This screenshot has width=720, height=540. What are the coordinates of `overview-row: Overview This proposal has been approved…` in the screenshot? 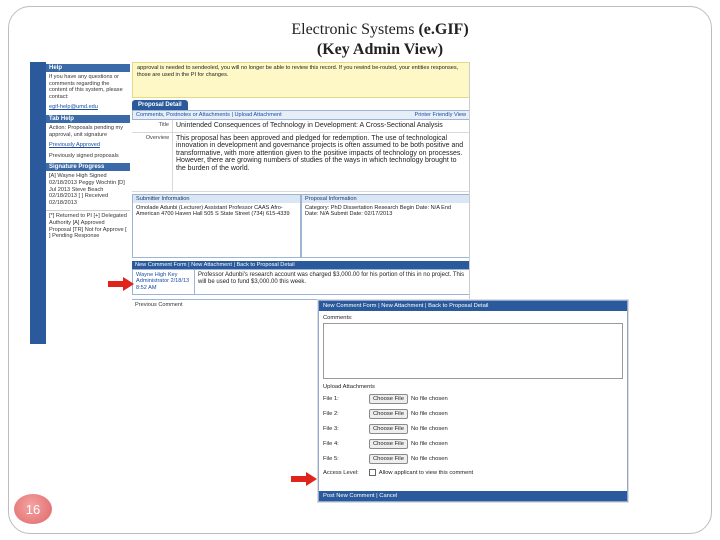 It's located at (300, 162).